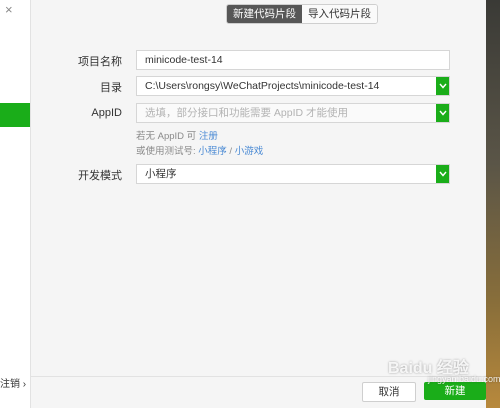 The width and height of the screenshot is (500, 408). I want to click on appid-placeholder: 选填，部分接口和功能需要 AppID 才能使用, so click(247, 113).